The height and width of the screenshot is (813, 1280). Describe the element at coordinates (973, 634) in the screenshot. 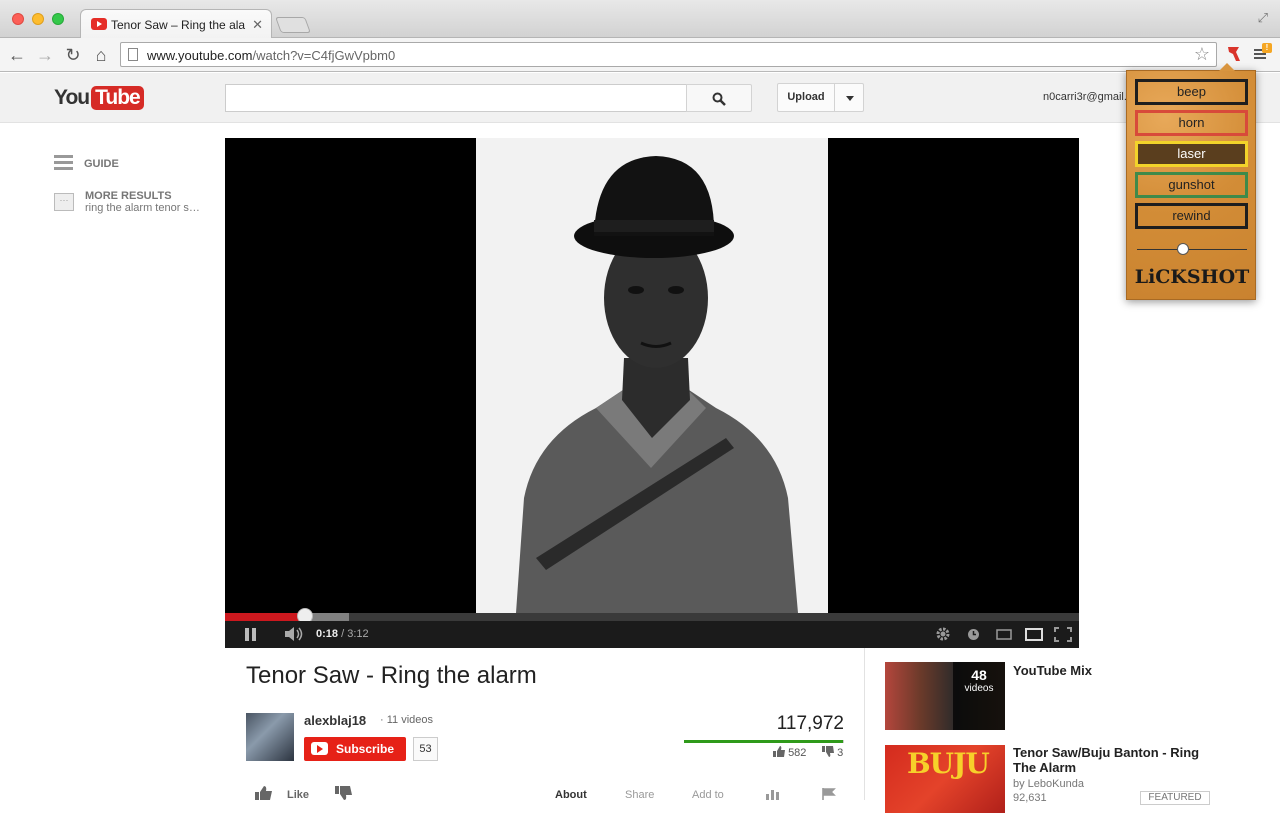

I see `watch-later-clock-icon` at that location.